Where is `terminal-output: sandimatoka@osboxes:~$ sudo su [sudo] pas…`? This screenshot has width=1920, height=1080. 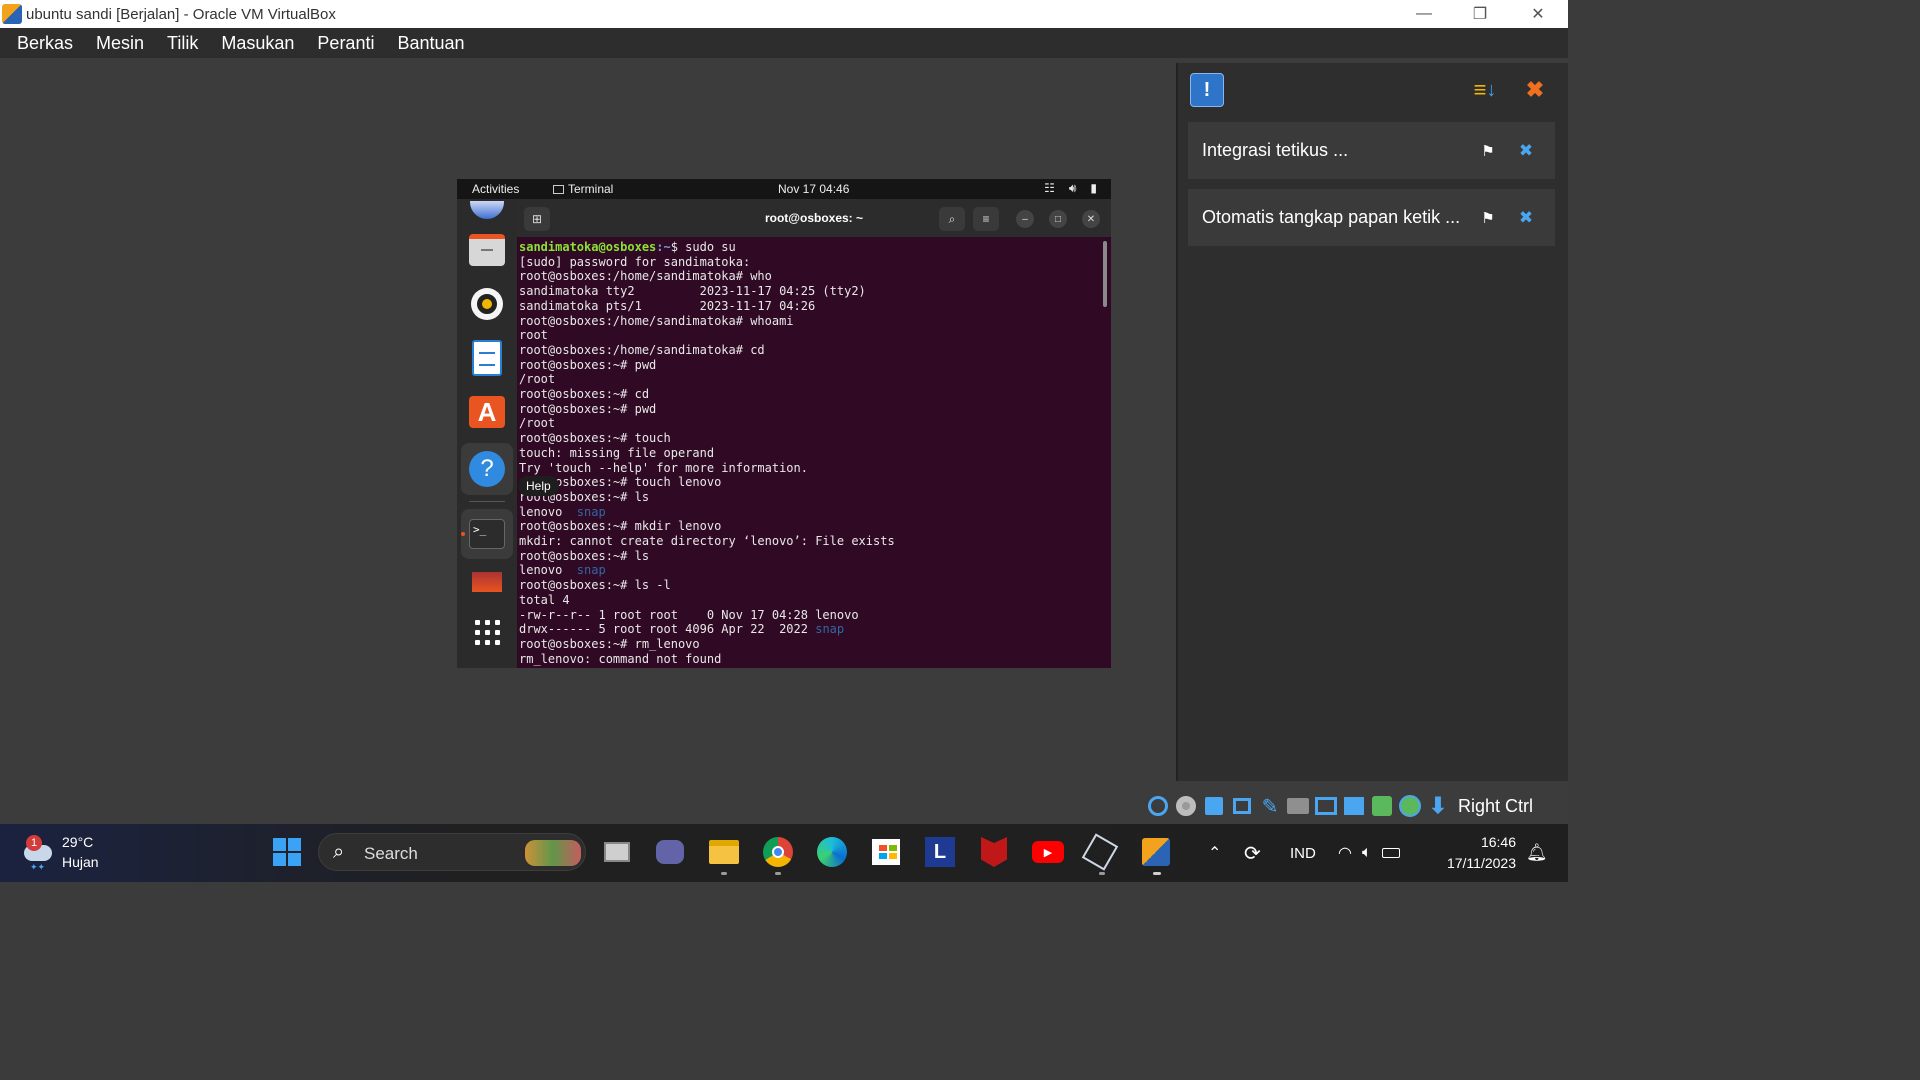 terminal-output: sandimatoka@osboxes:~$ sudo su [sudo] pas… is located at coordinates (809, 454).